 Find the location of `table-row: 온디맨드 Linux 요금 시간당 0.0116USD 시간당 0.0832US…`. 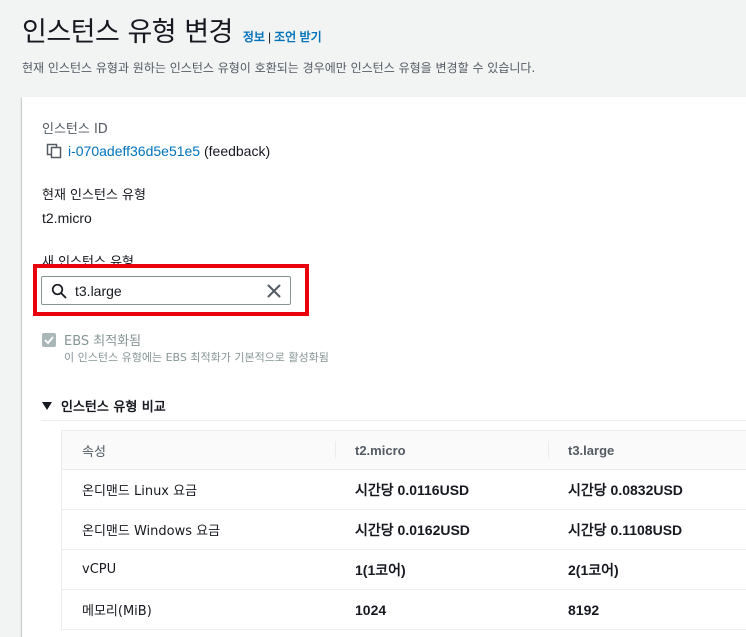

table-row: 온디맨드 Linux 요금 시간당 0.0116USD 시간당 0.0832US… is located at coordinates (404, 490).